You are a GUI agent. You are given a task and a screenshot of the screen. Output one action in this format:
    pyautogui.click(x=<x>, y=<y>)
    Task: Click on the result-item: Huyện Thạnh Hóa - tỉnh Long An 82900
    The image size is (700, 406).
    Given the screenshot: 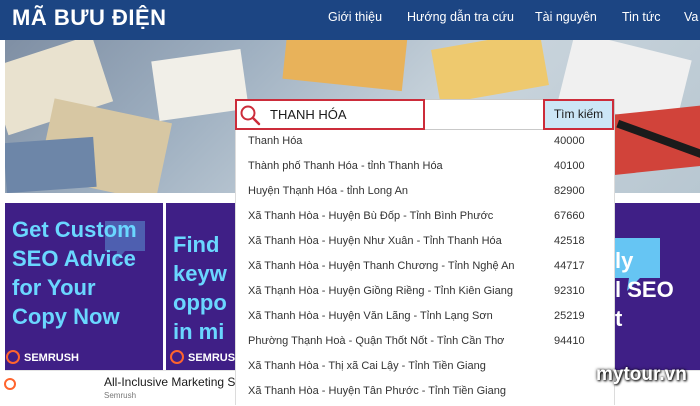 What is the action you would take?
    pyautogui.click(x=425, y=192)
    